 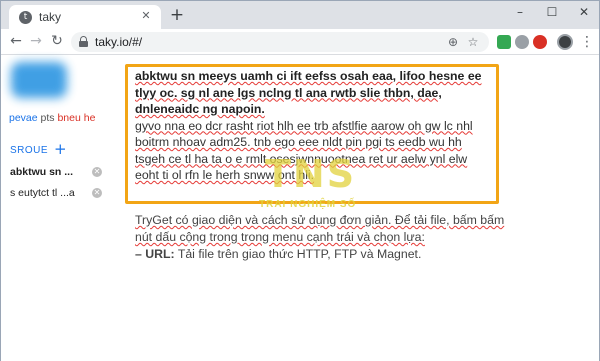 I want to click on menu-icon: ⋮, so click(x=587, y=42).